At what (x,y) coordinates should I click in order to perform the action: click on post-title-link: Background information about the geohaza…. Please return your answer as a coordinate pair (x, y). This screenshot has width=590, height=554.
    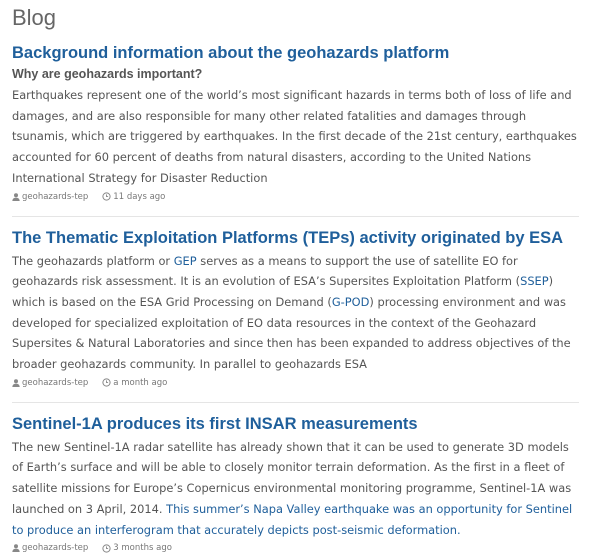
    Looking at the image, I should click on (295, 53).